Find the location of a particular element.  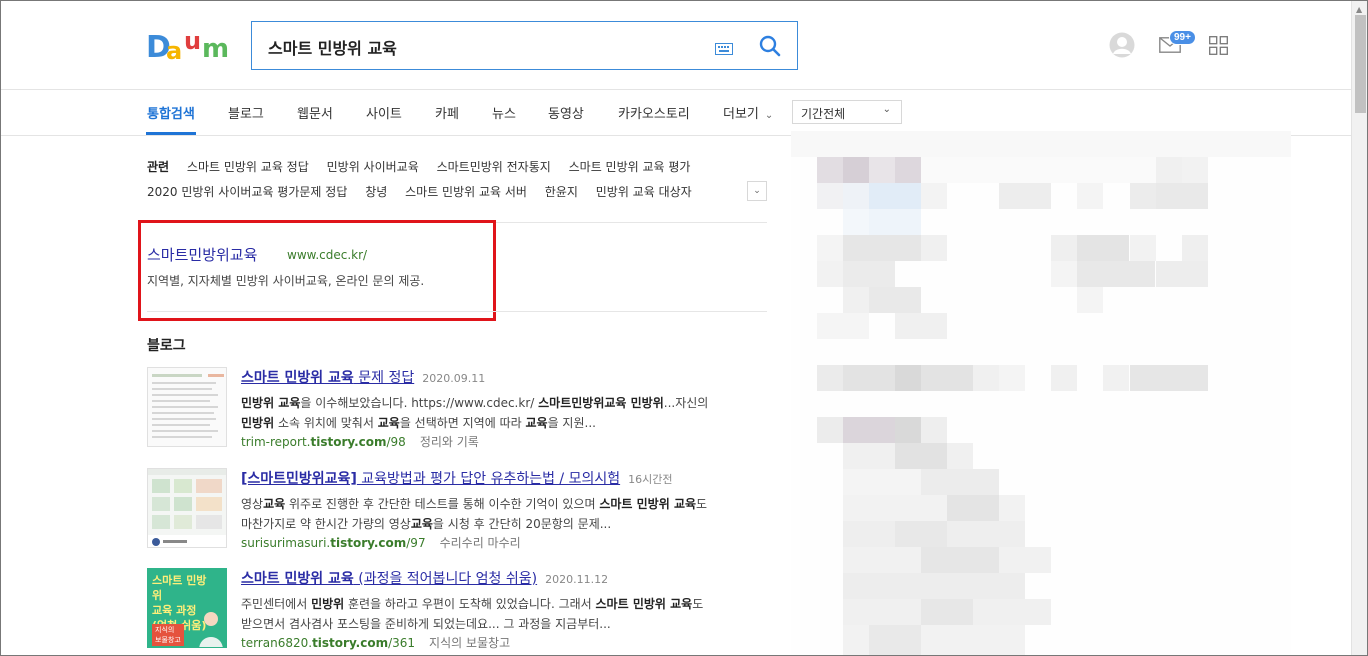

daum-logo: D a u m is located at coordinates (190, 46).